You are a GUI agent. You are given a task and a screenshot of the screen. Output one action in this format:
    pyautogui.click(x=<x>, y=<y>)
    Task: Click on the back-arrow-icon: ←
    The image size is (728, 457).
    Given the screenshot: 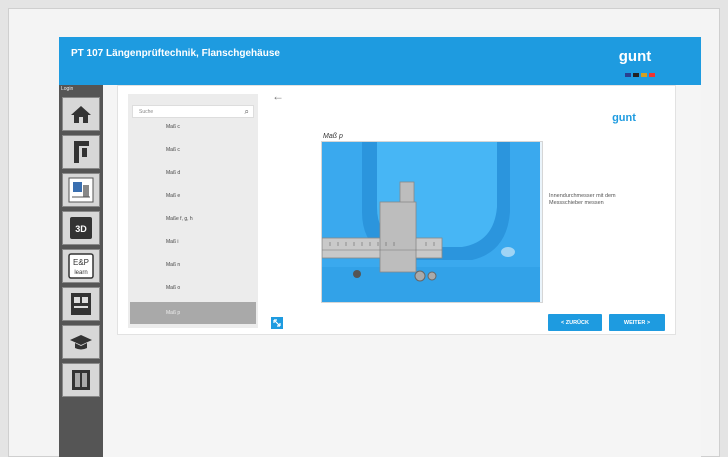 What is the action you would take?
    pyautogui.click(x=278, y=96)
    